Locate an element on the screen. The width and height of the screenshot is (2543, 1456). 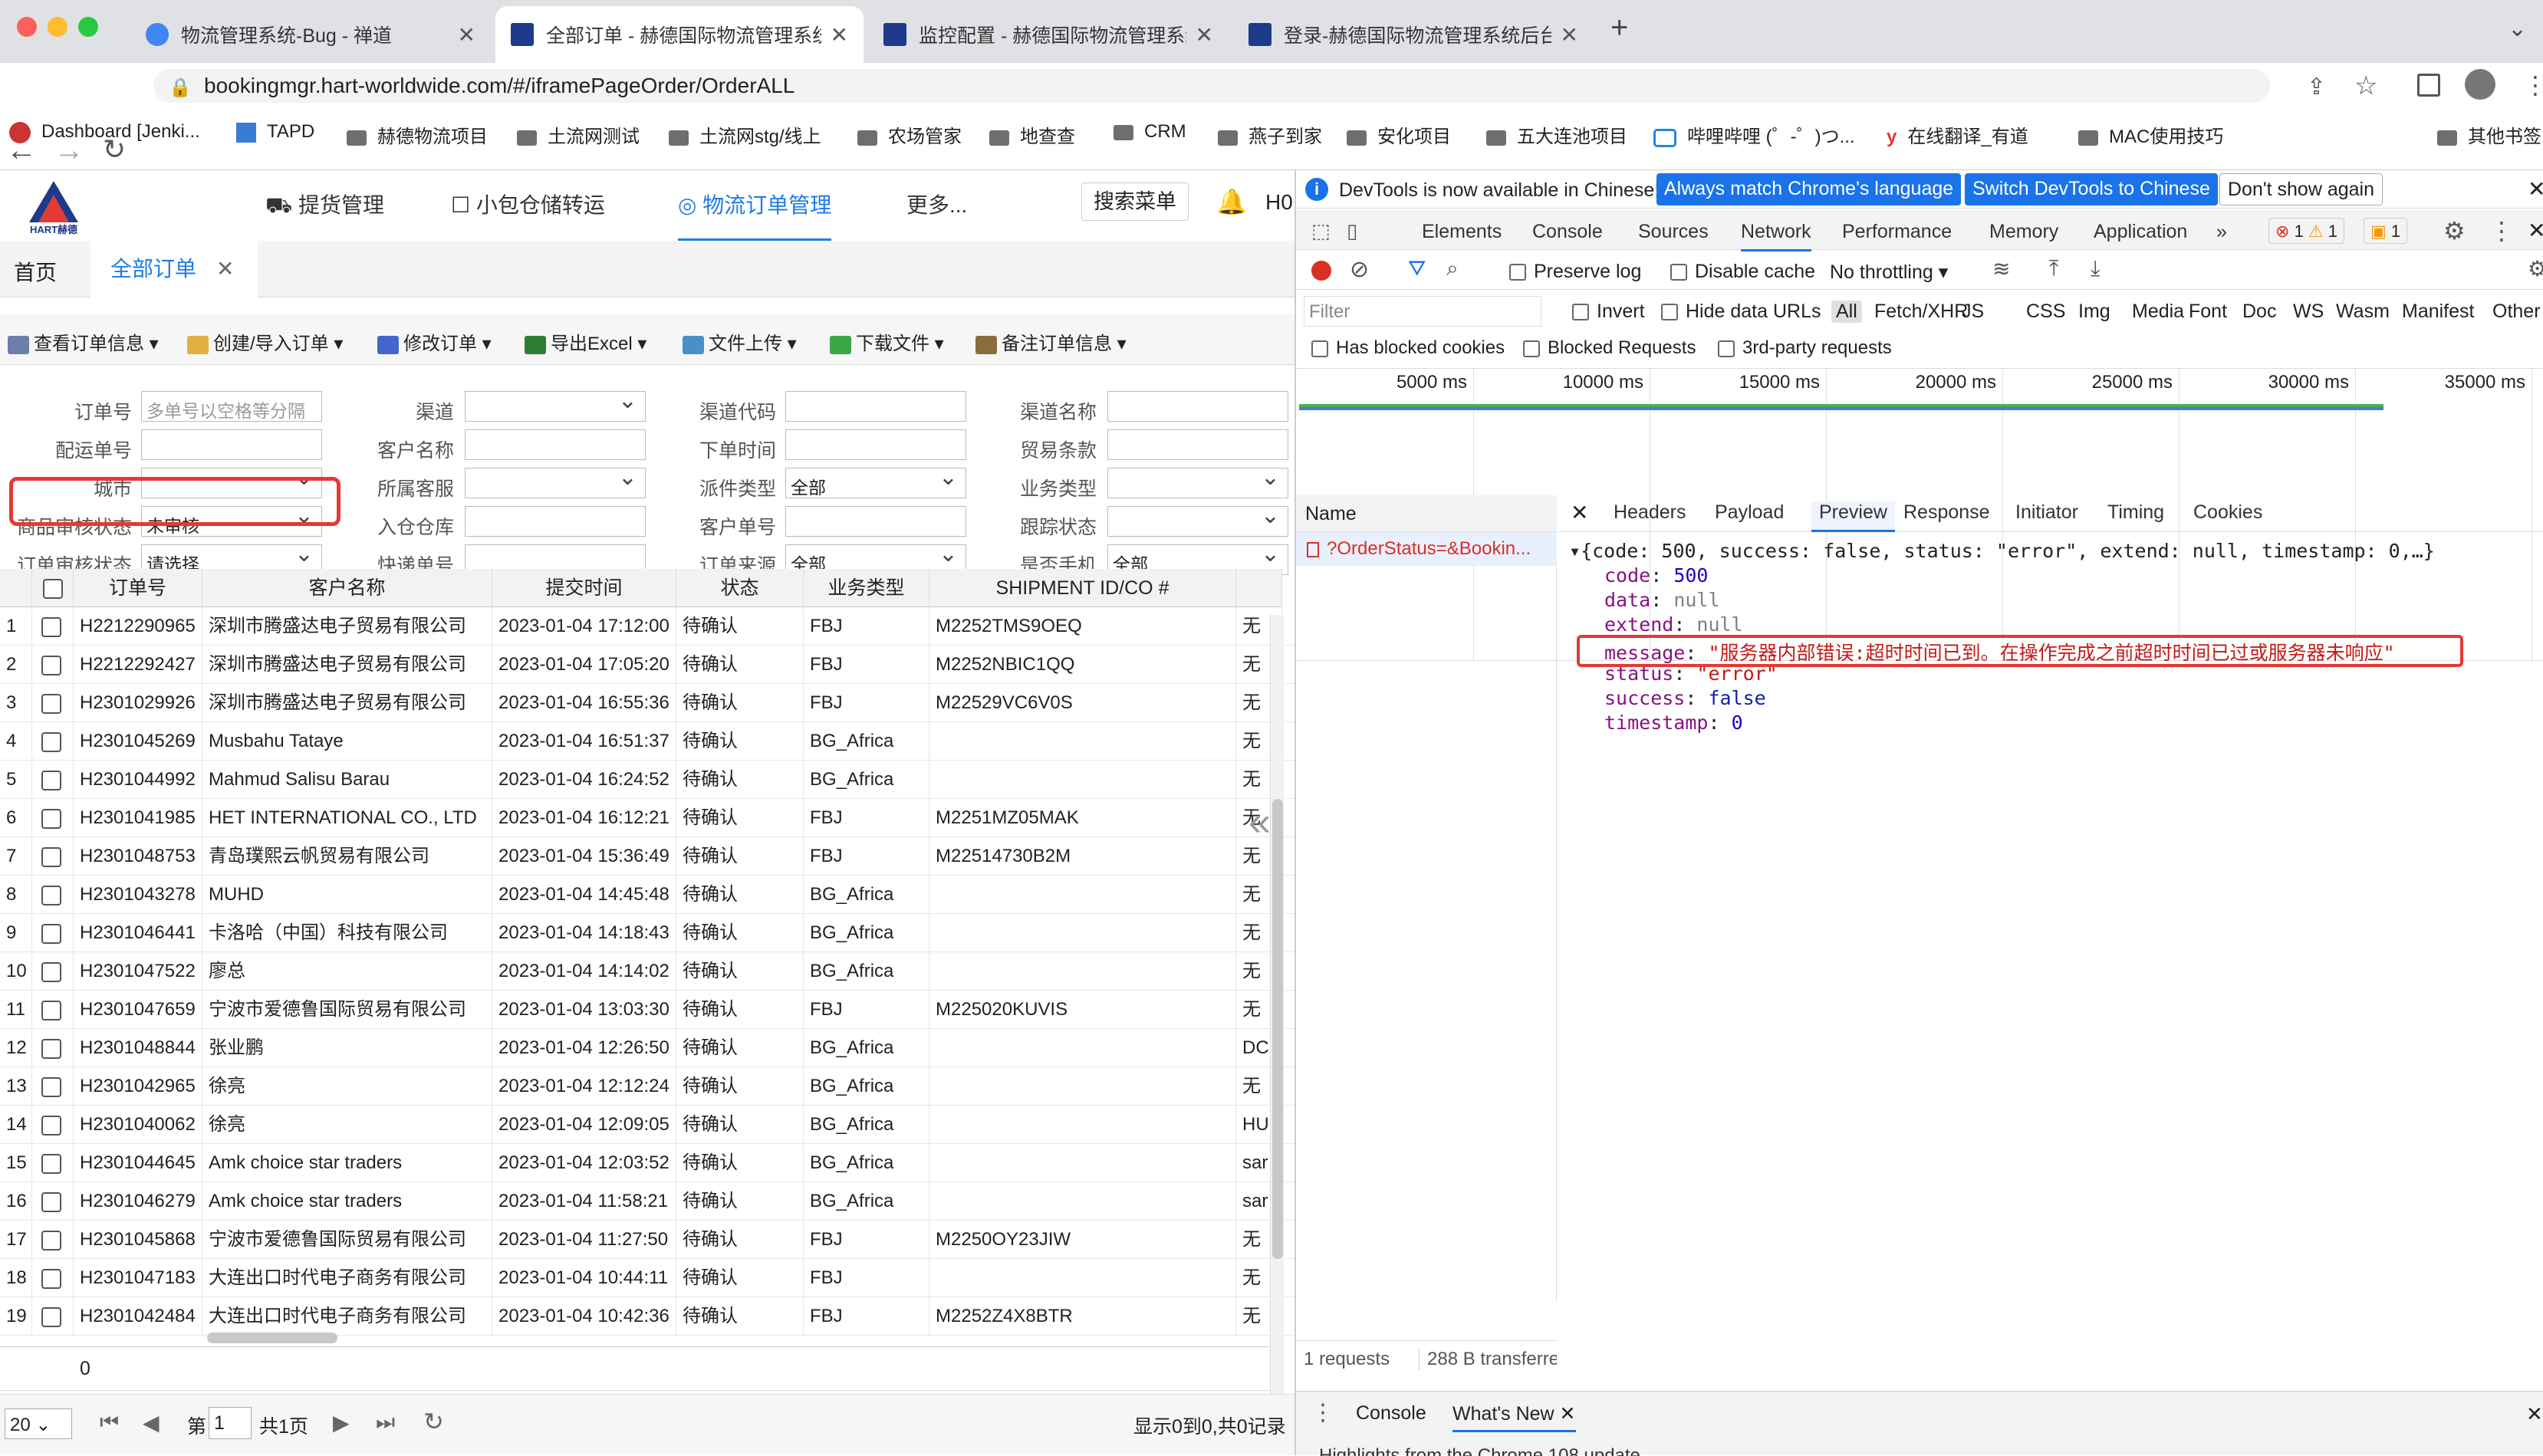
filter-input: 多单号以空格等分隔 is located at coordinates (232, 406).